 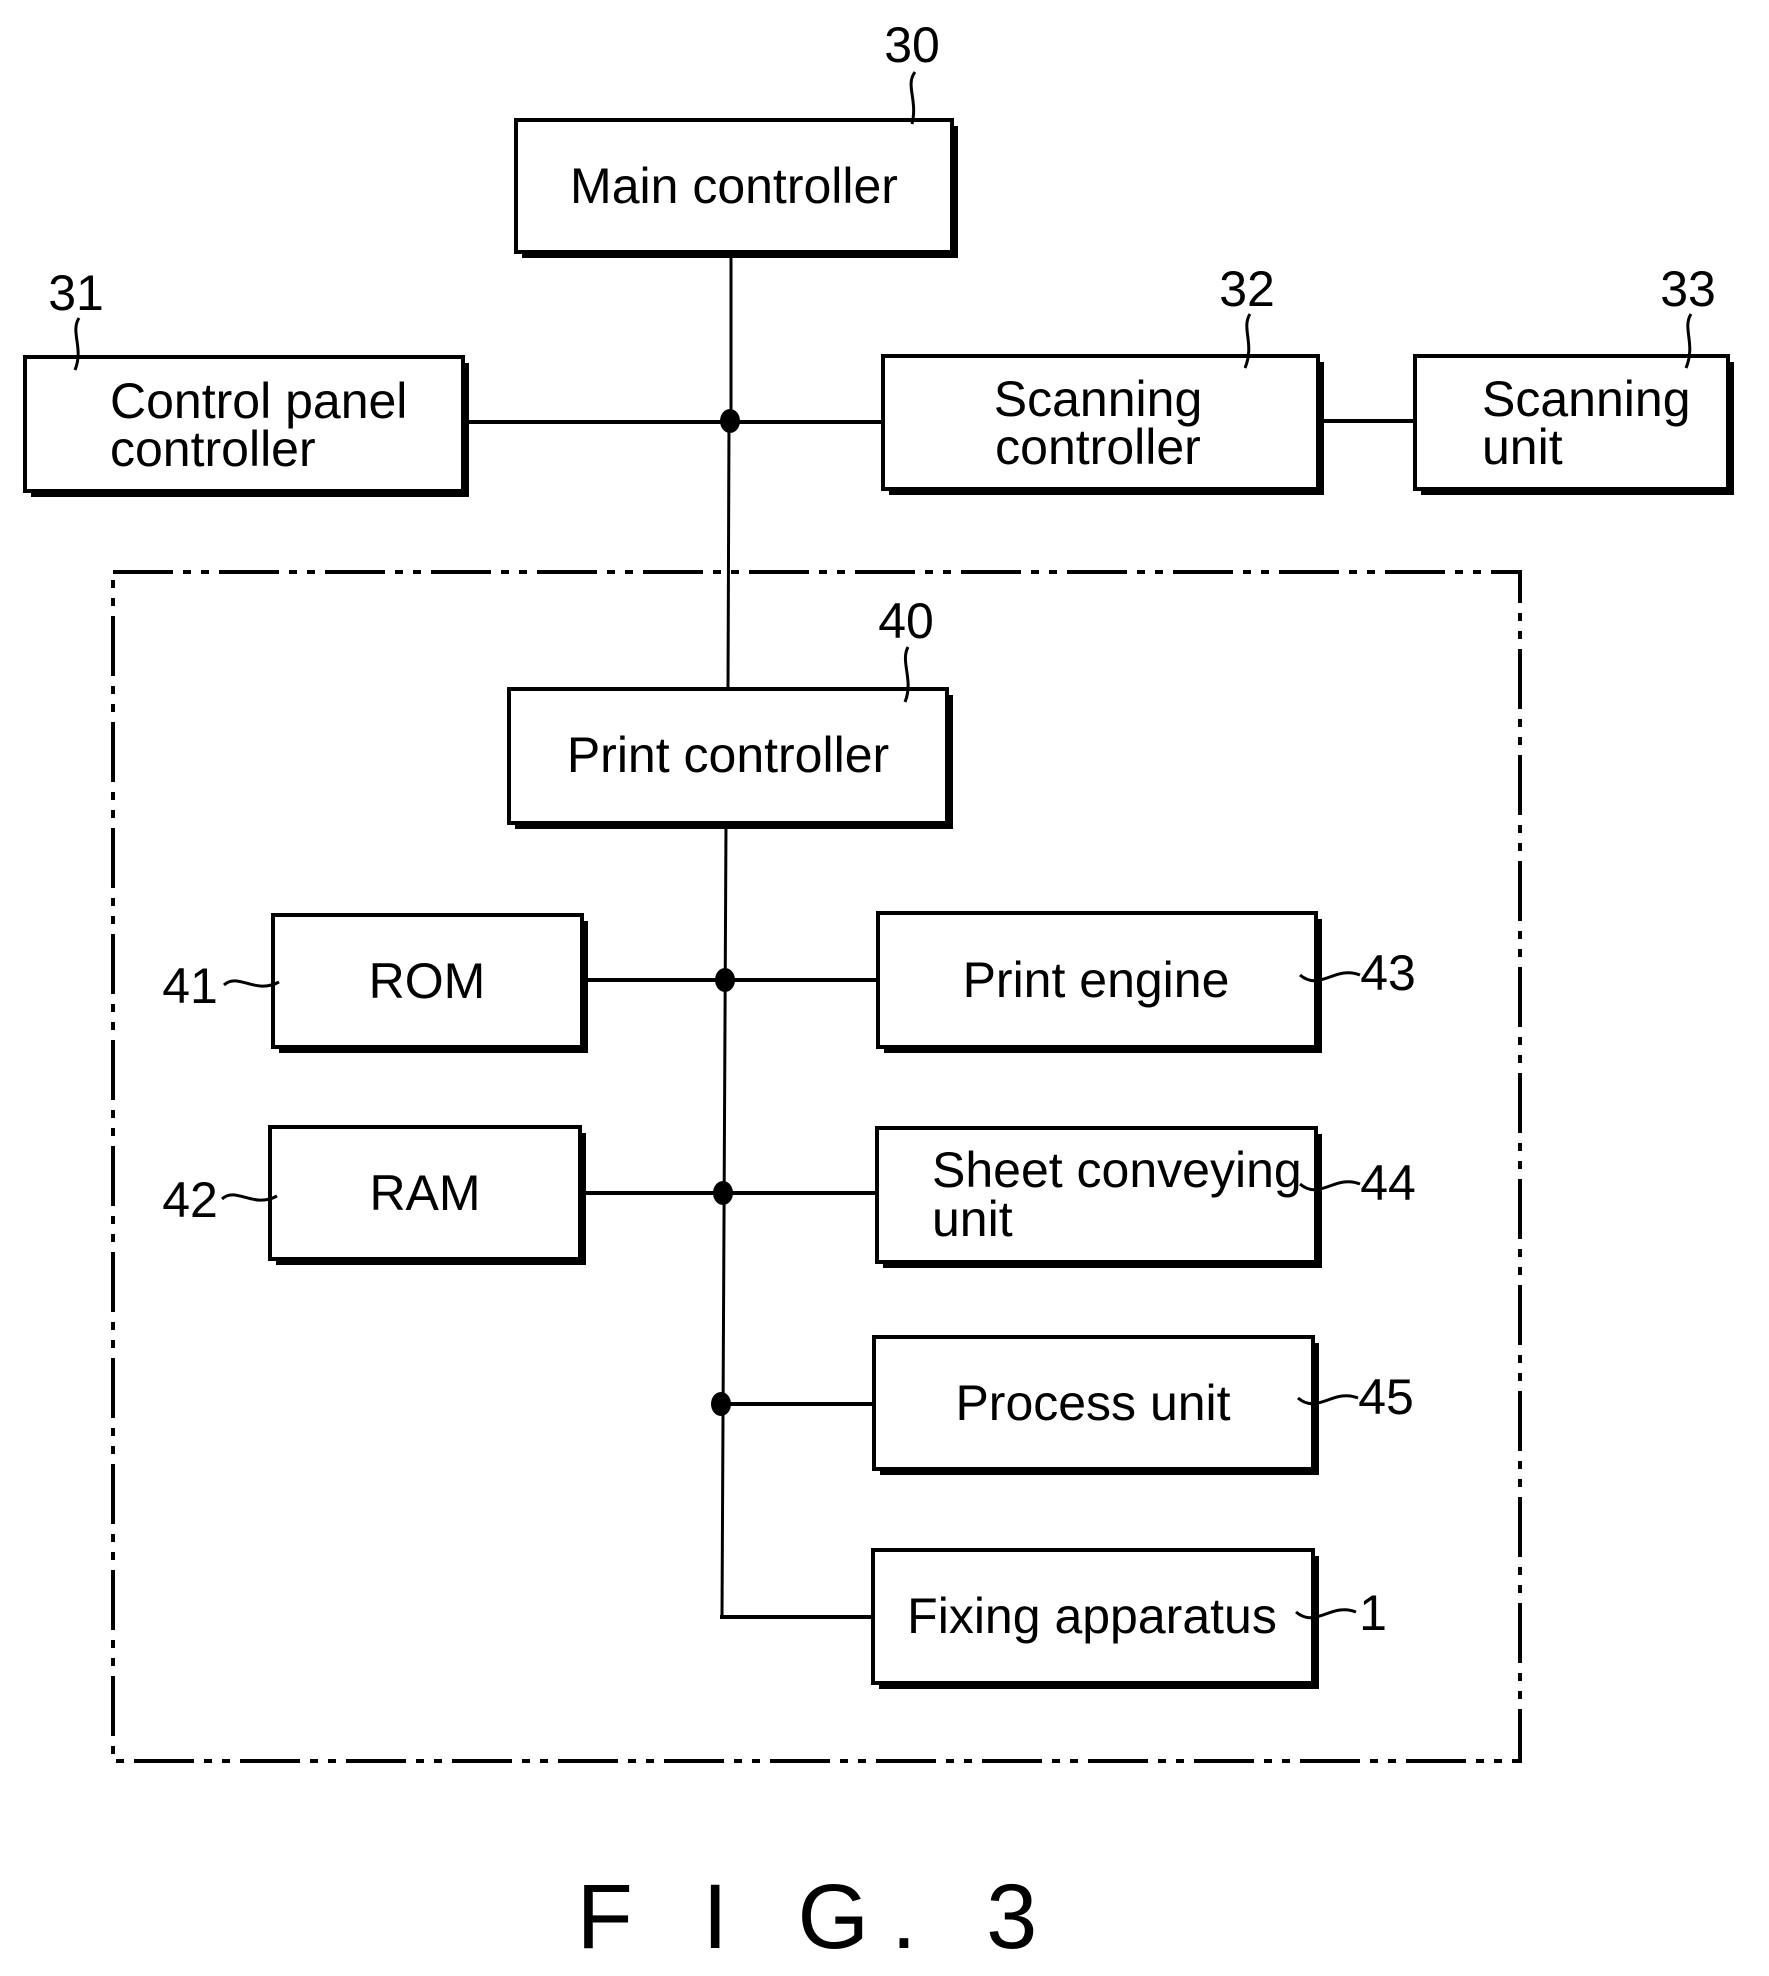 I want to click on ref-1: 1, so click(x=1373, y=1613).